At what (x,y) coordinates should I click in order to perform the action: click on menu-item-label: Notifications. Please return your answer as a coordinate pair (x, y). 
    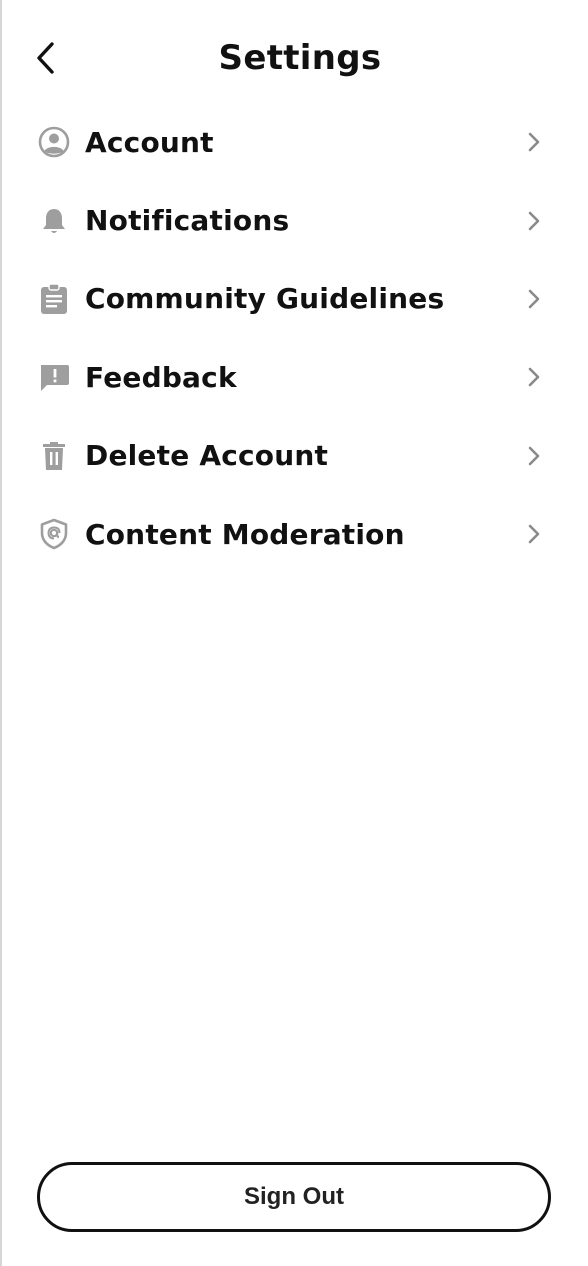
    Looking at the image, I should click on (187, 221).